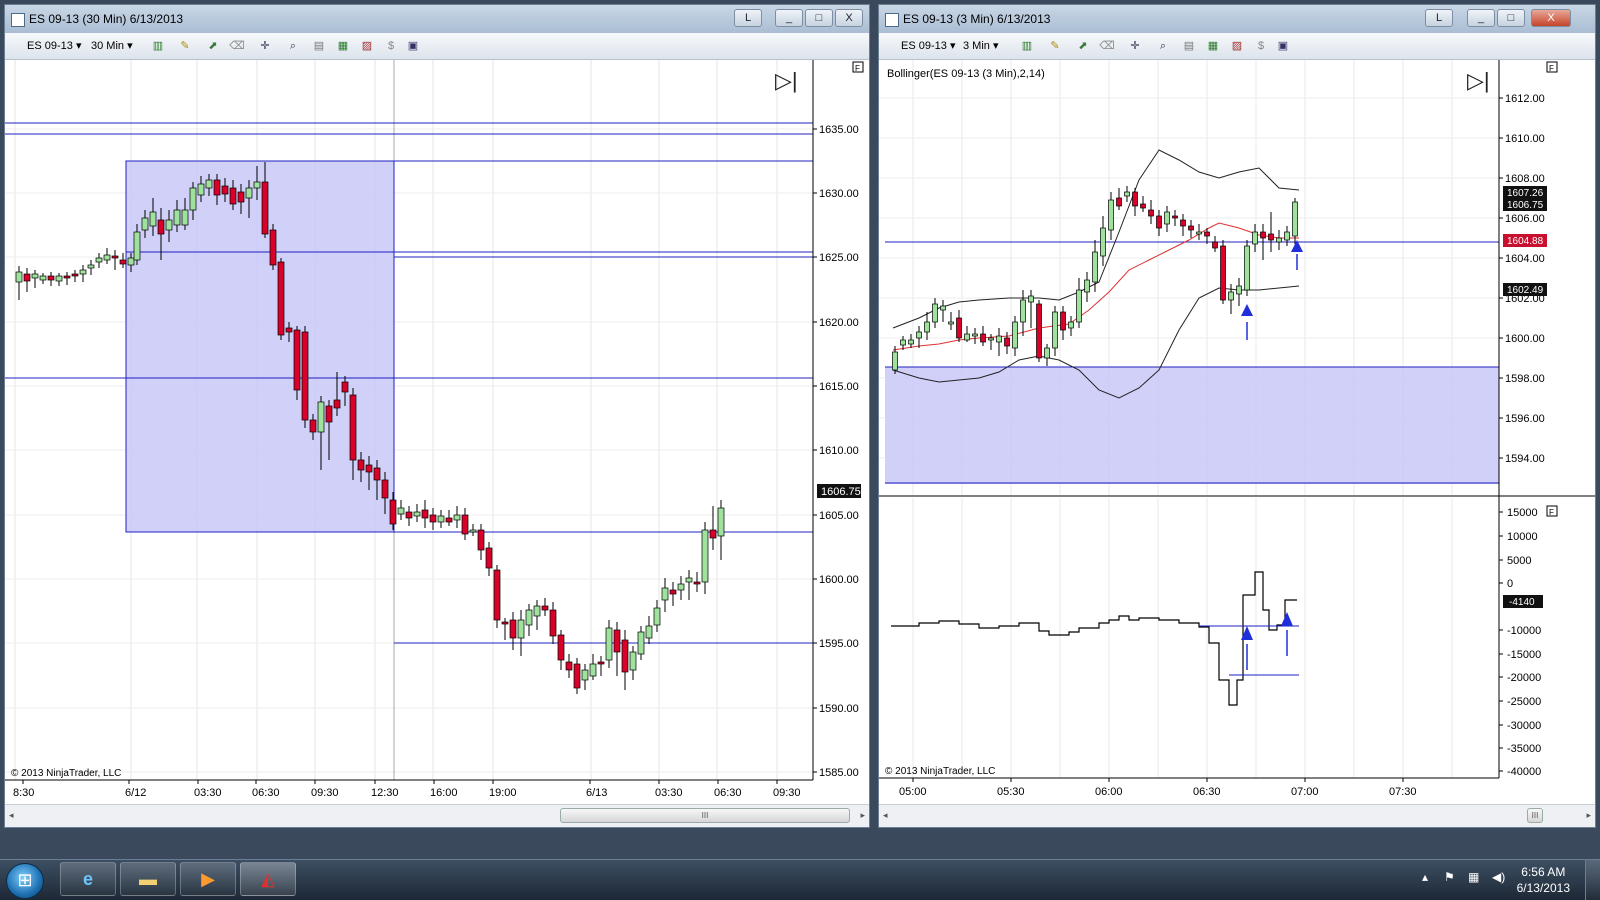 The image size is (1600, 900). What do you see at coordinates (1449, 877) in the screenshot?
I see `action-center-flag-icon: ⚑` at bounding box center [1449, 877].